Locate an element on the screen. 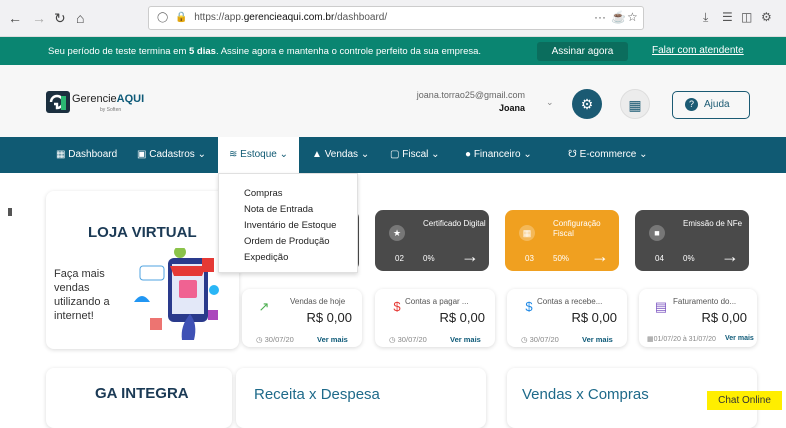  id-card-icon: ▣ is located at coordinates (142, 154).